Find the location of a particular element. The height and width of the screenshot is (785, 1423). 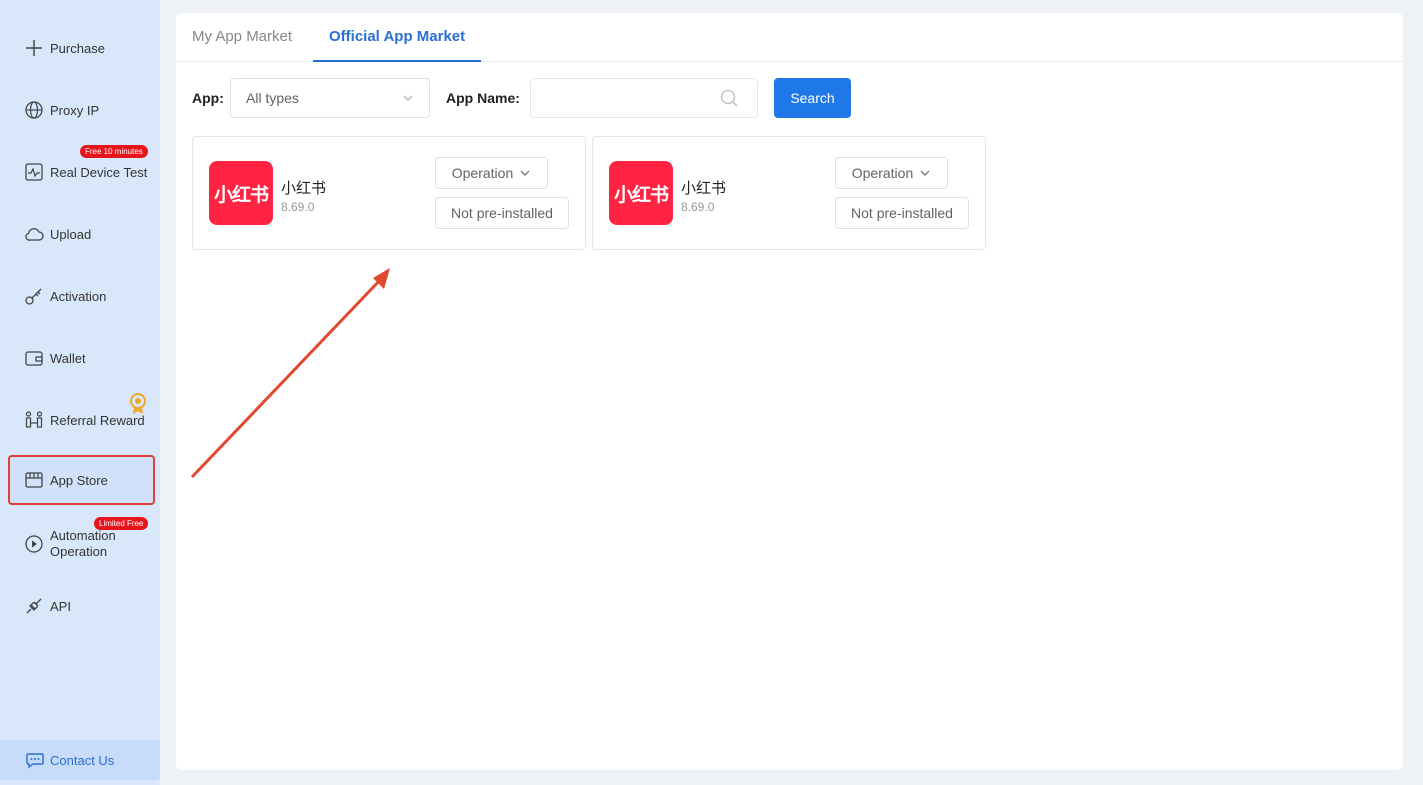

sidebar-item-label: Activation is located at coordinates (78, 296).